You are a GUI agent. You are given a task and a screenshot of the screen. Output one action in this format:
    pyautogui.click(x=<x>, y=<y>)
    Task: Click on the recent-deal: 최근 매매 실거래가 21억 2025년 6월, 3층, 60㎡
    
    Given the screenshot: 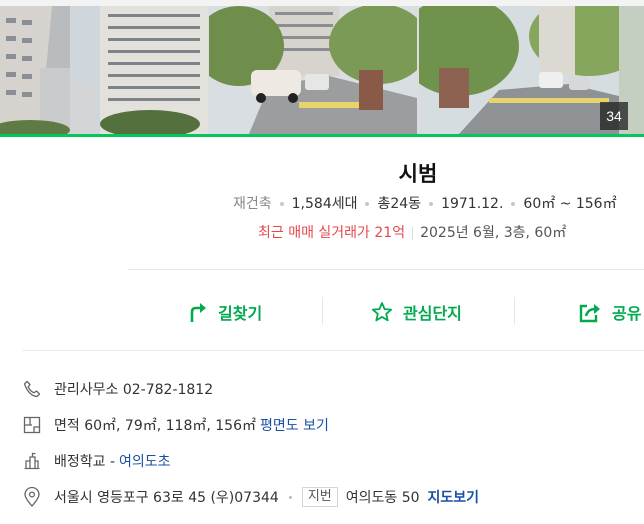 What is the action you would take?
    pyautogui.click(x=412, y=232)
    